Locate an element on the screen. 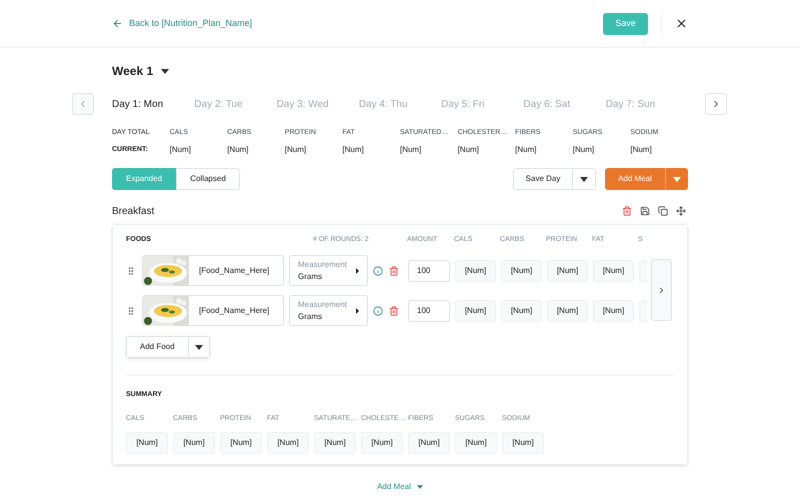  week-title: Week 1 is located at coordinates (133, 71).